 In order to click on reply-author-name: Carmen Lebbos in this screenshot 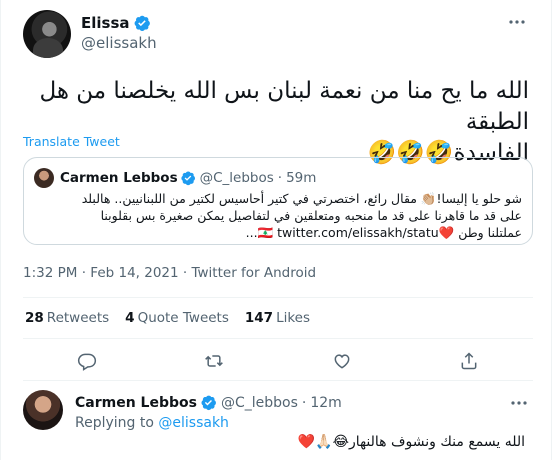, I will do `click(136, 403)`.